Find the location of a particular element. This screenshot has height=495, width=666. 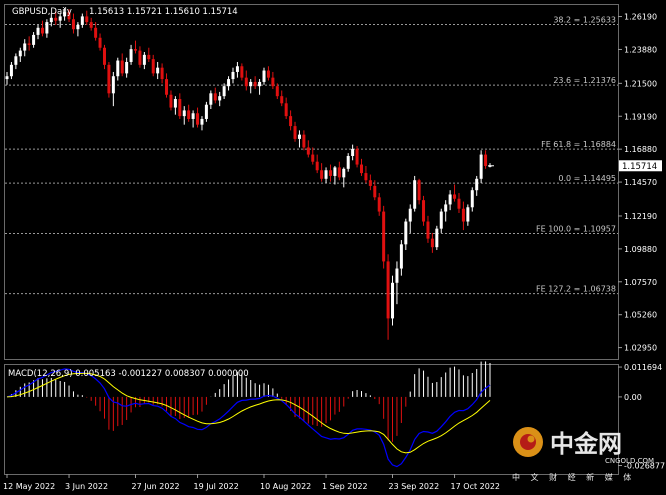

current-price-marker: 1.15714 is located at coordinates (640, 166).